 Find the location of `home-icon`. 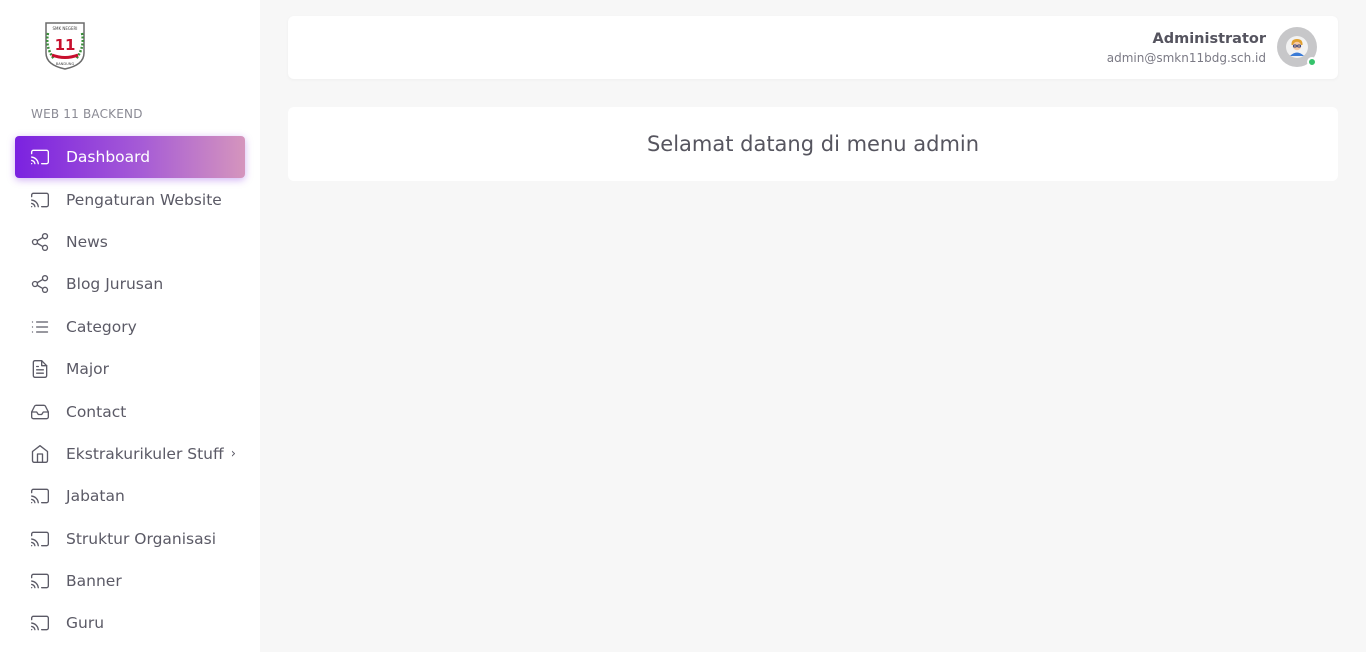

home-icon is located at coordinates (40, 454).